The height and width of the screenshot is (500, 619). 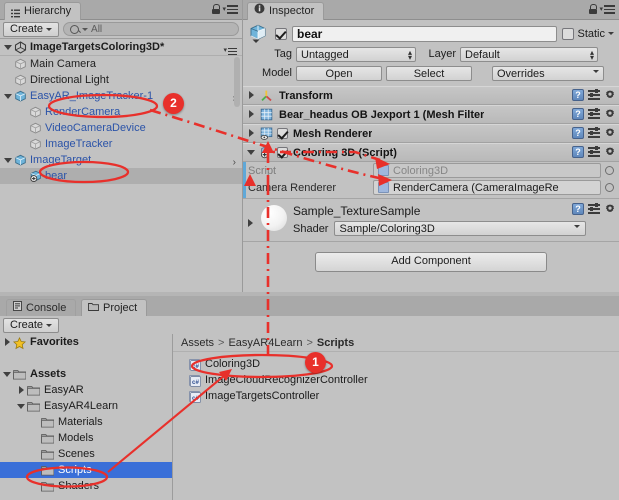 What do you see at coordinates (311, 228) in the screenshot?
I see `shader-label: Shader` at bounding box center [311, 228].